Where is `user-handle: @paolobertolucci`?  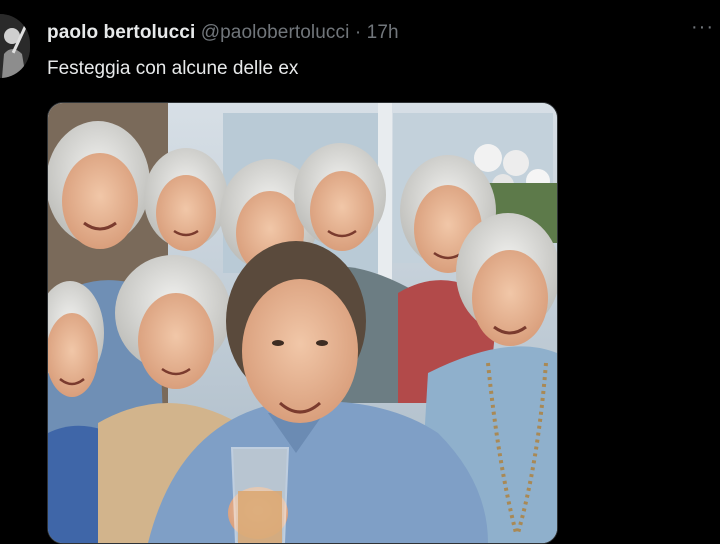
user-handle: @paolobertolucci is located at coordinates (275, 32).